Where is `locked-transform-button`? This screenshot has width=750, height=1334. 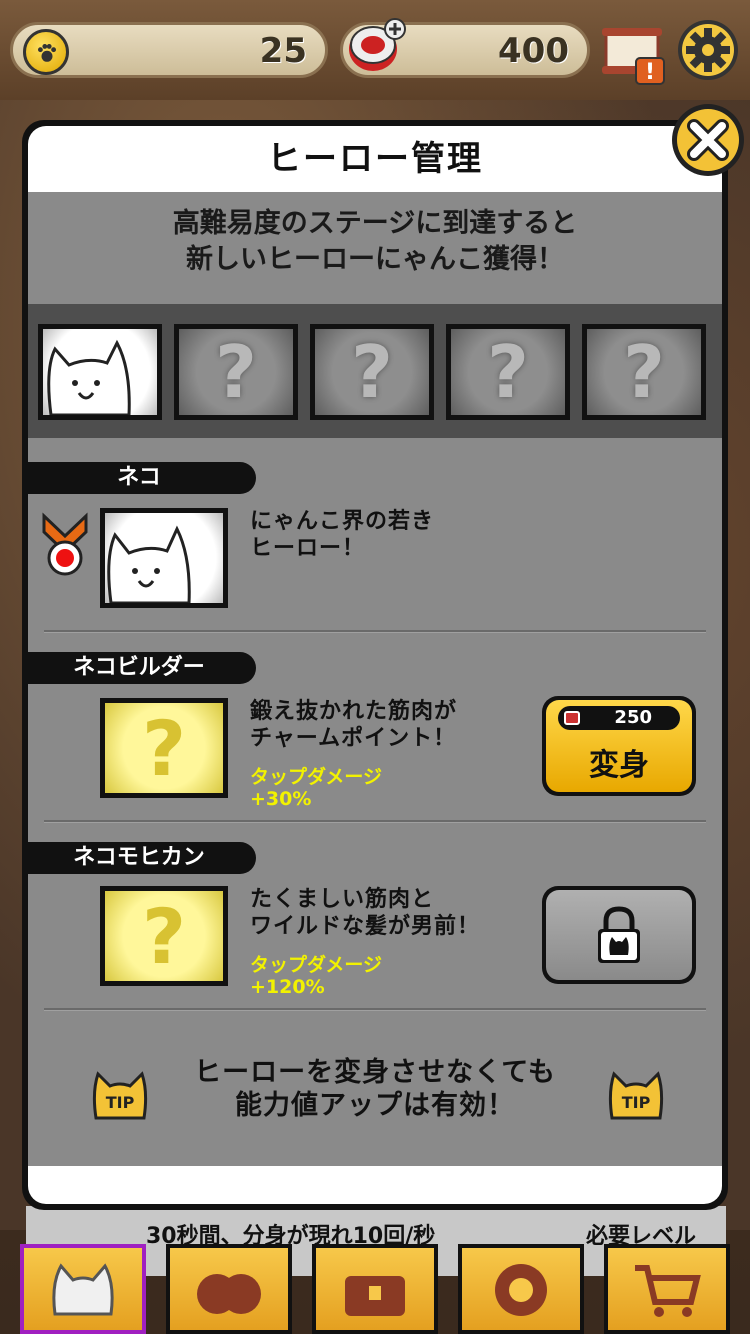
locked-transform-button is located at coordinates (619, 935).